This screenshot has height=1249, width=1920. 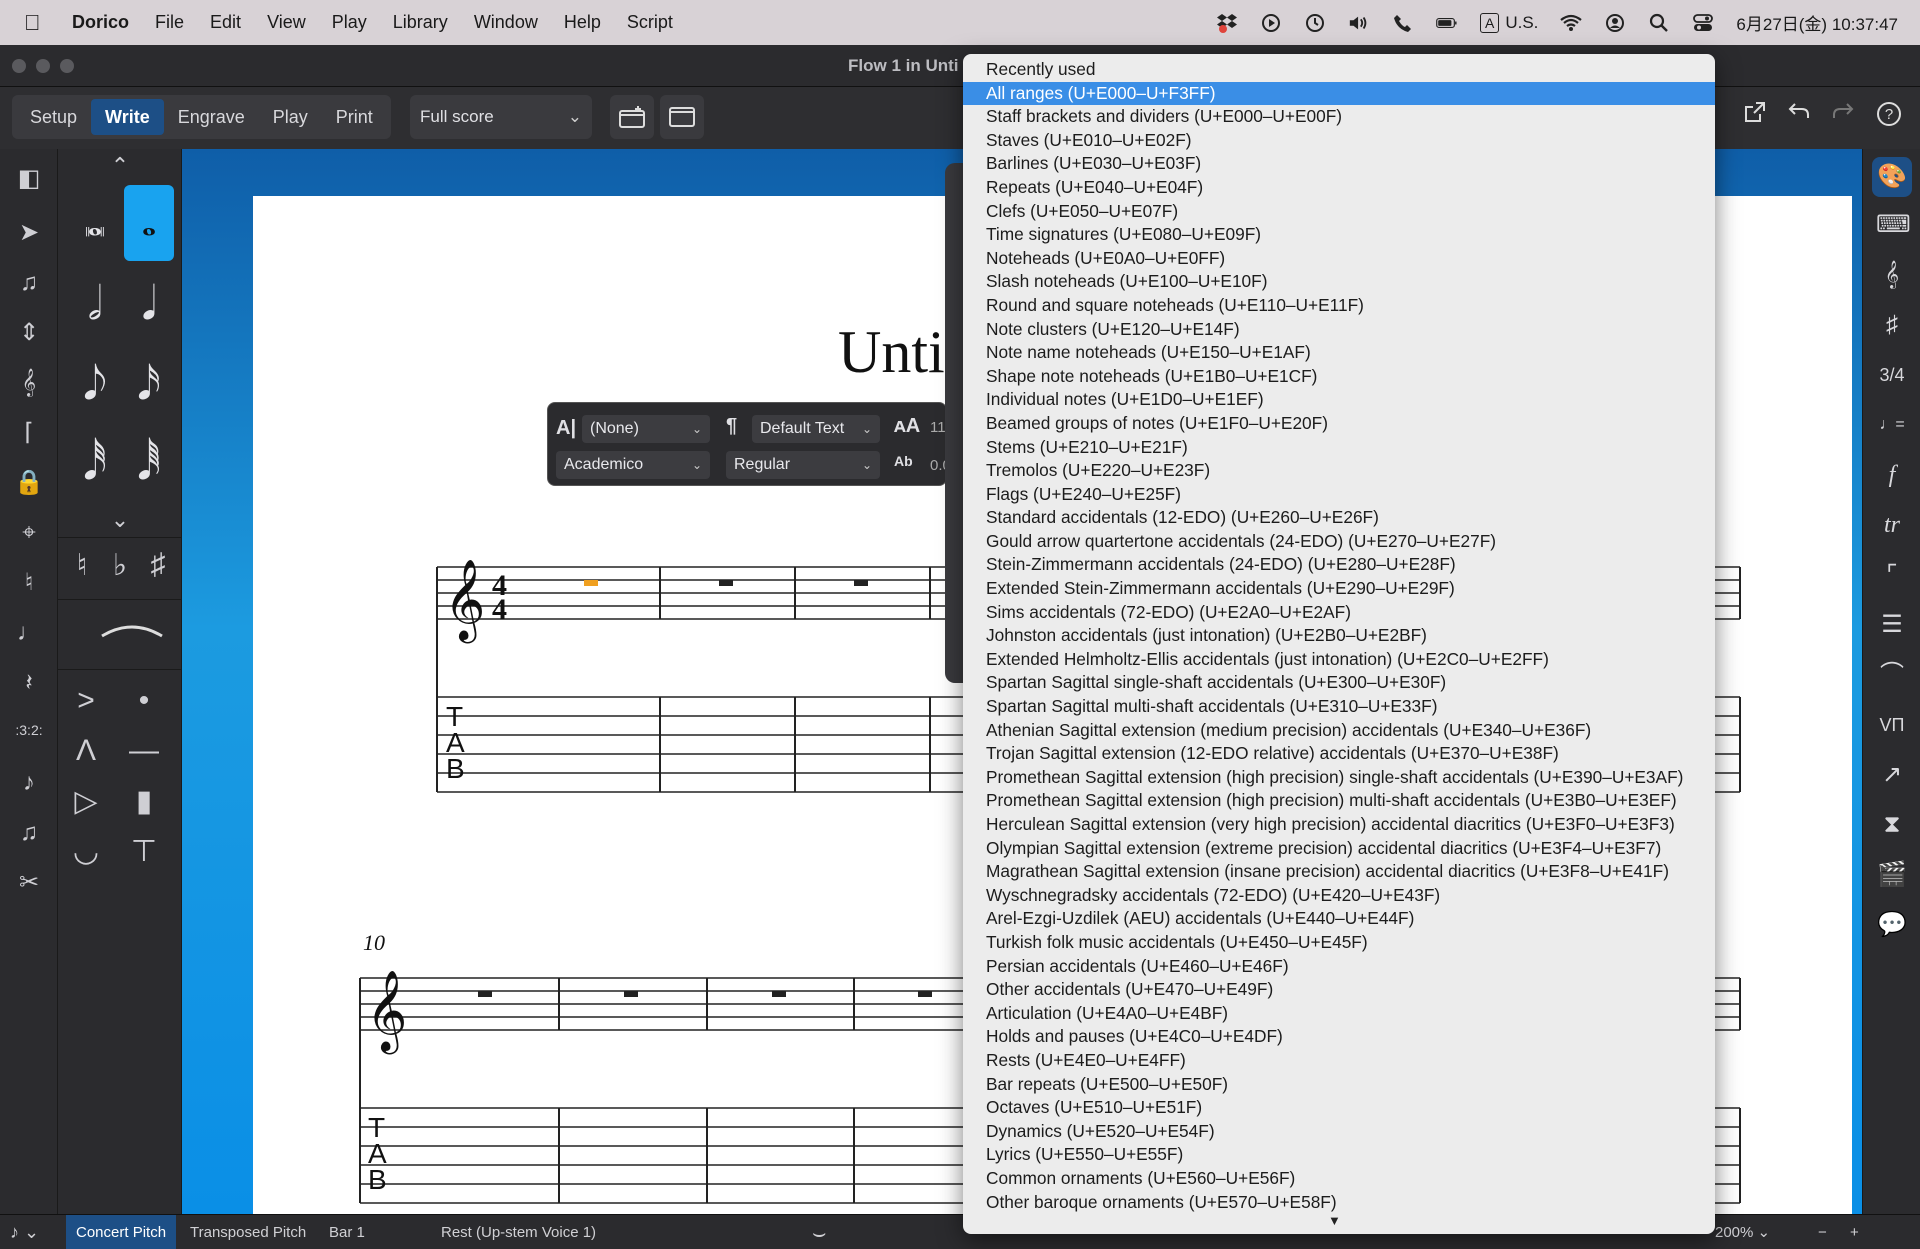 What do you see at coordinates (1339, 495) in the screenshot?
I see `menu-item-glyph-range: Flags (U+E240–U+E25F)` at bounding box center [1339, 495].